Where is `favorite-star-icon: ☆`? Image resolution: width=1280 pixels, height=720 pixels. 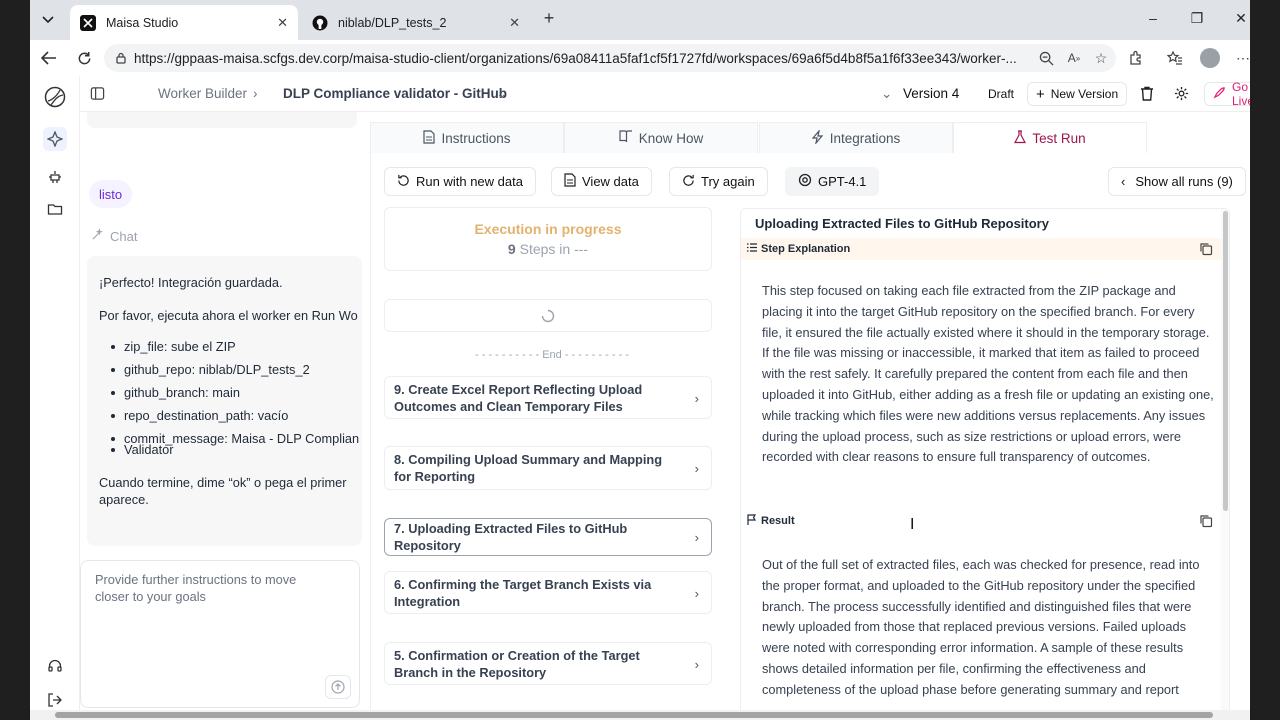
favorite-star-icon: ☆ is located at coordinates (1101, 58).